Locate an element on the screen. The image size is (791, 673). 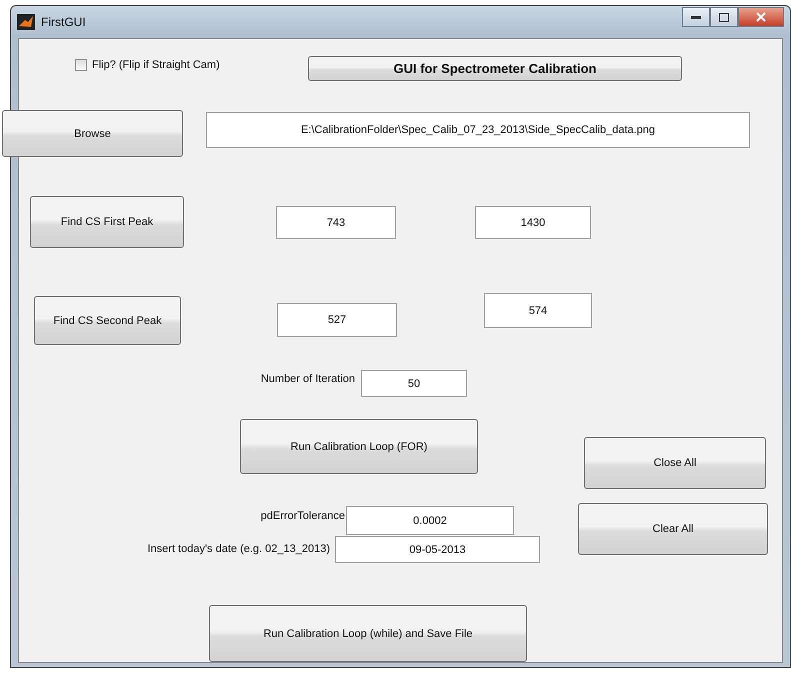
push-button: Find CS Second Peak is located at coordinates (107, 320).